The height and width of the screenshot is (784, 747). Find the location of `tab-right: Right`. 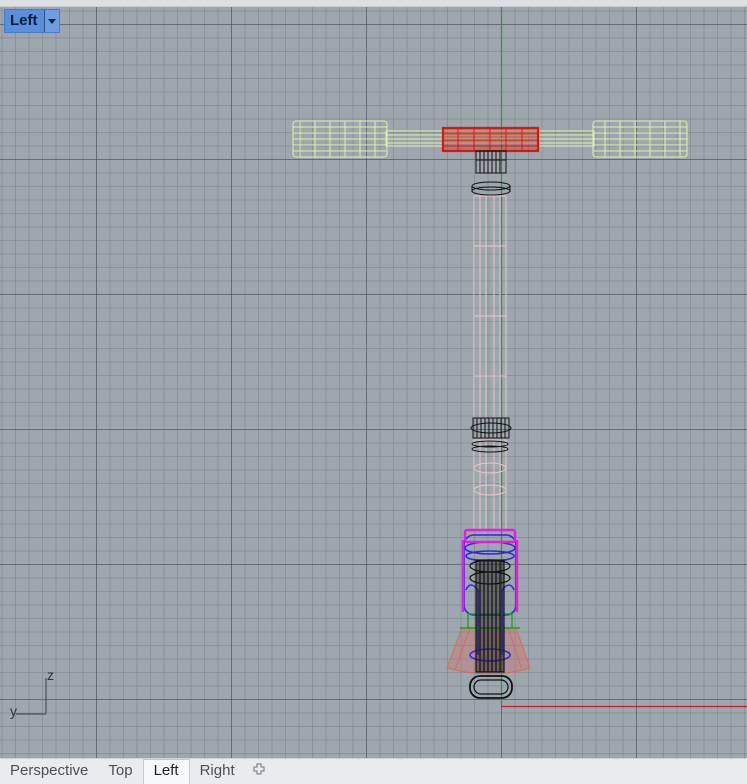

tab-right: Right is located at coordinates (217, 772).